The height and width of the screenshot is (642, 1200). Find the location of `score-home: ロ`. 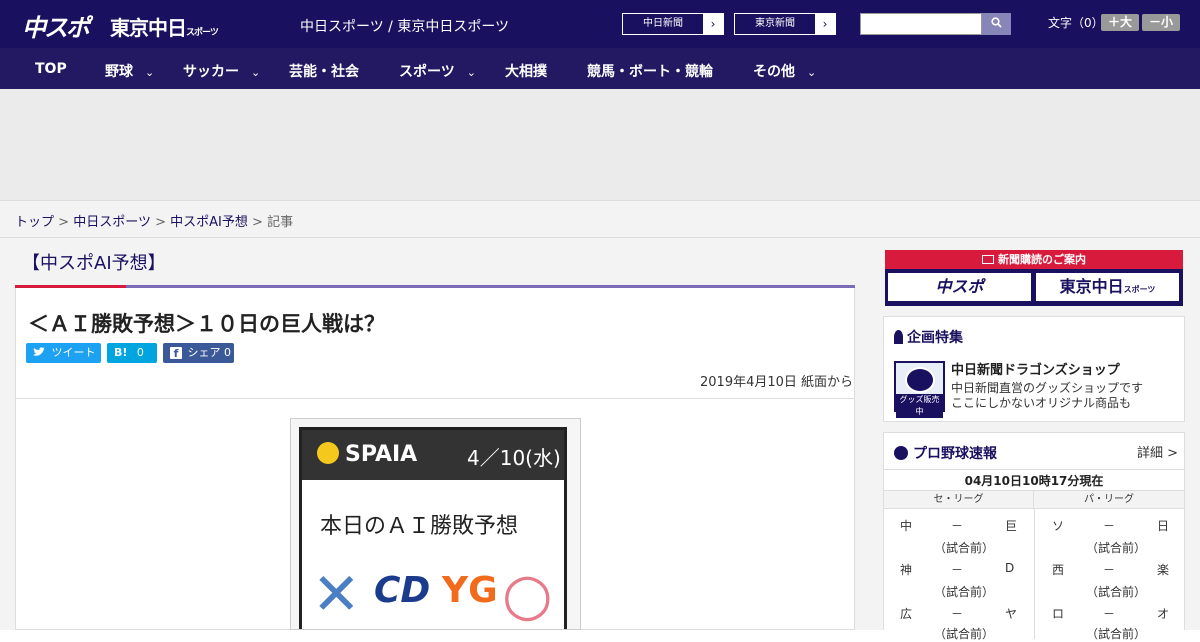

score-home: ロ is located at coordinates (1058, 614).